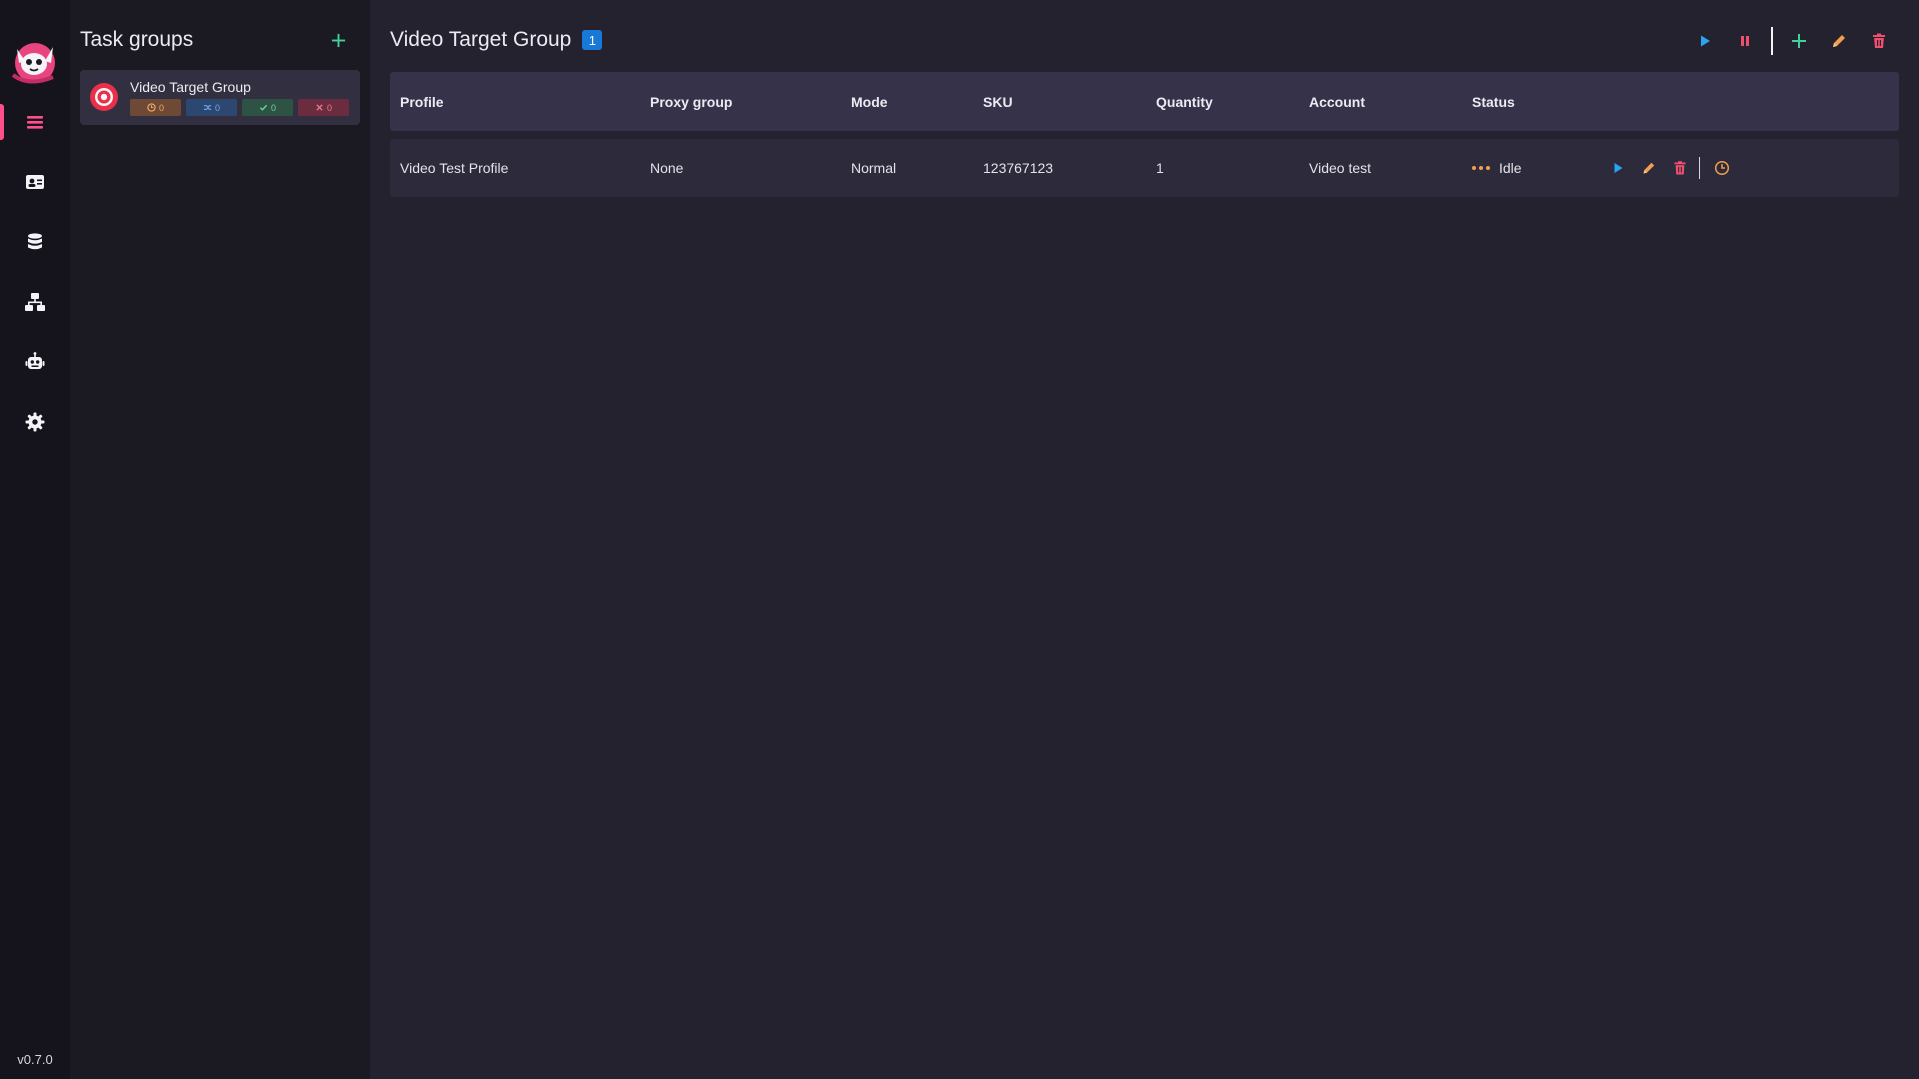 This screenshot has height=1079, width=1919. Describe the element at coordinates (1532, 102) in the screenshot. I see `column-header-status: Status` at that location.